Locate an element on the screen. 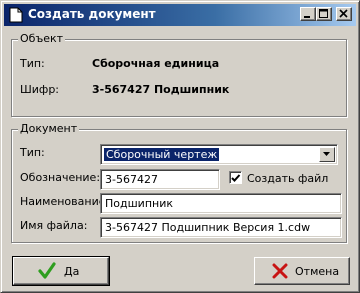  object-code-value: 3-567427 Подшипник is located at coordinates (161, 89).